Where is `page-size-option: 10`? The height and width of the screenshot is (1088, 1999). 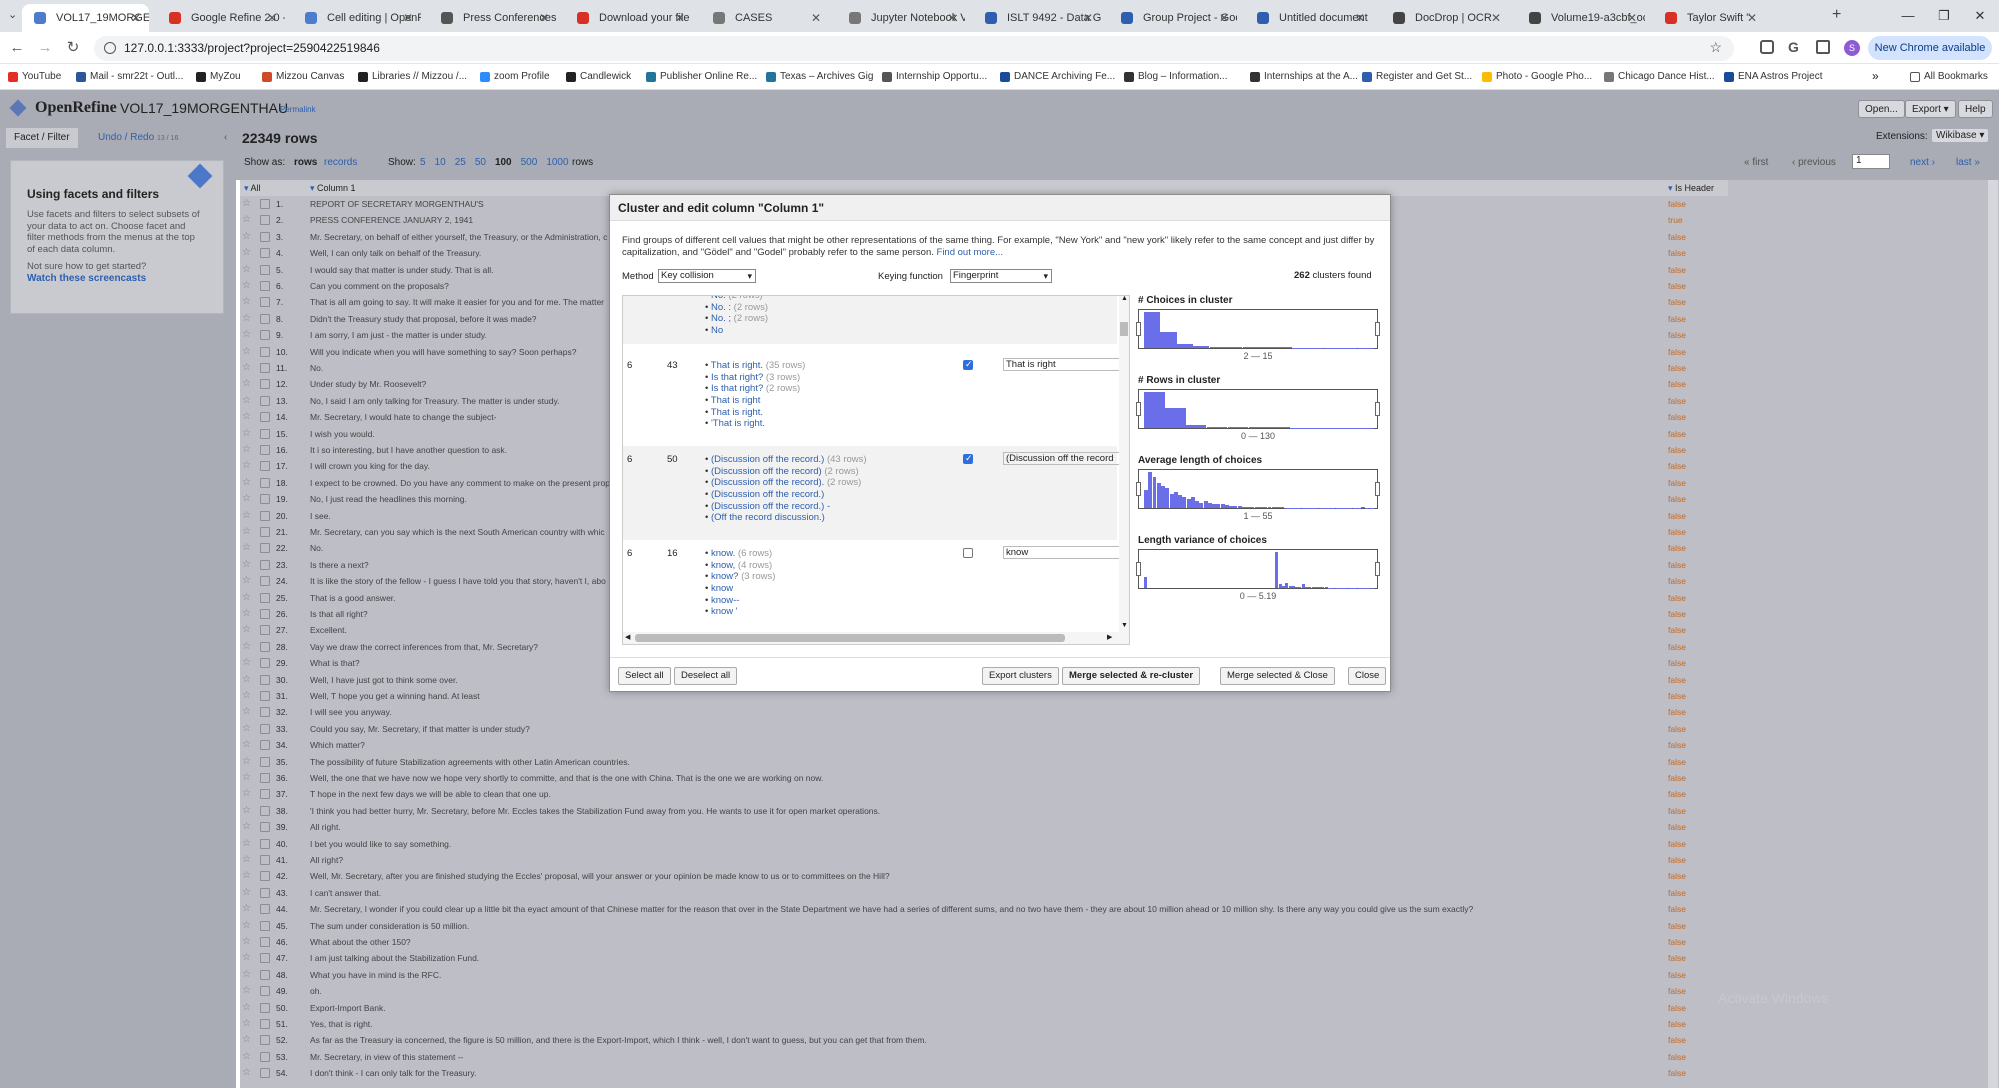
page-size-option: 10 is located at coordinates (440, 162).